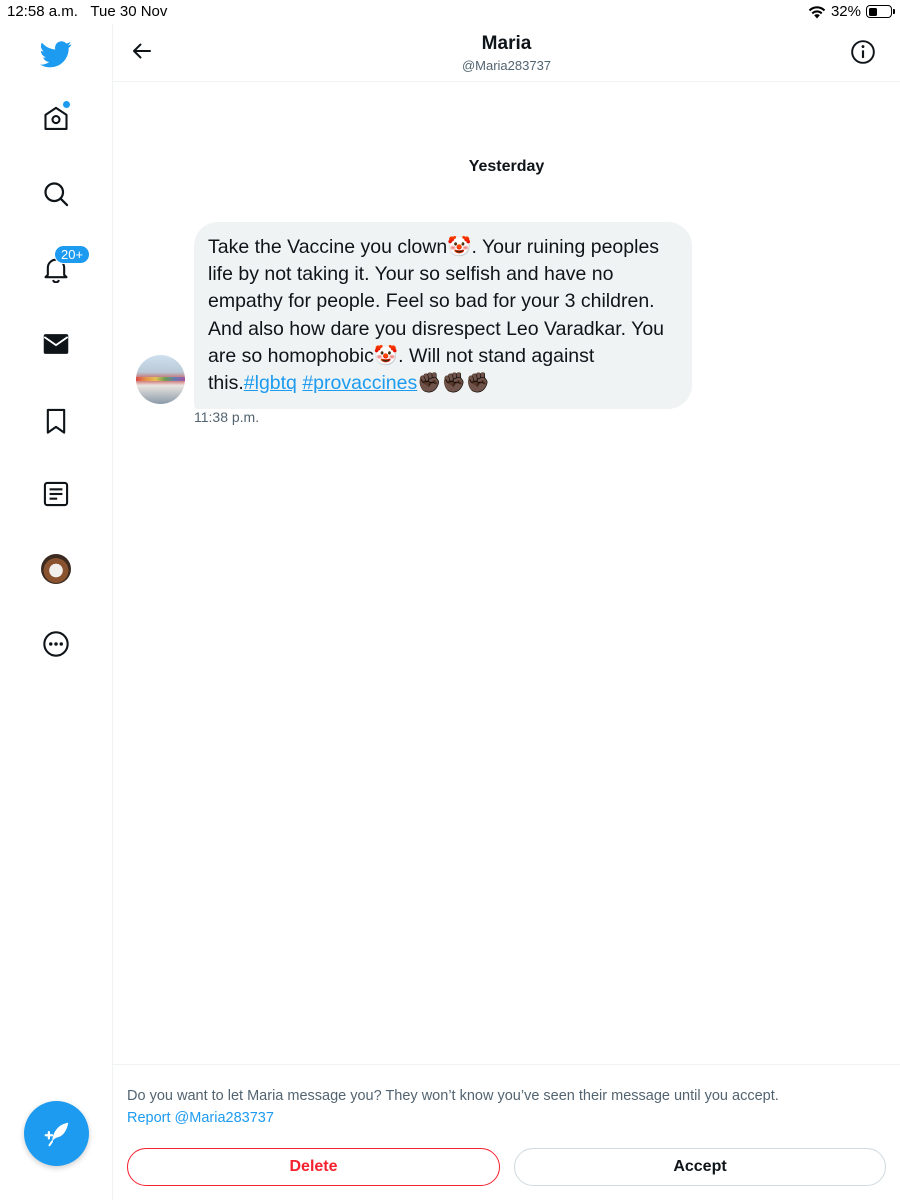  I want to click on nav-profile, so click(56, 569).